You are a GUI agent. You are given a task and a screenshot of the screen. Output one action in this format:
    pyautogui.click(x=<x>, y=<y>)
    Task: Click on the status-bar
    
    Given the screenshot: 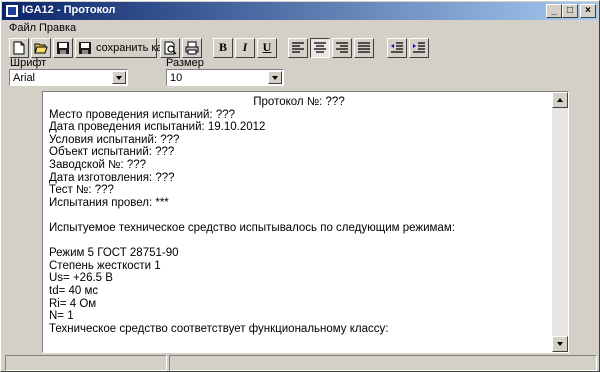 What is the action you would take?
    pyautogui.click(x=301, y=363)
    